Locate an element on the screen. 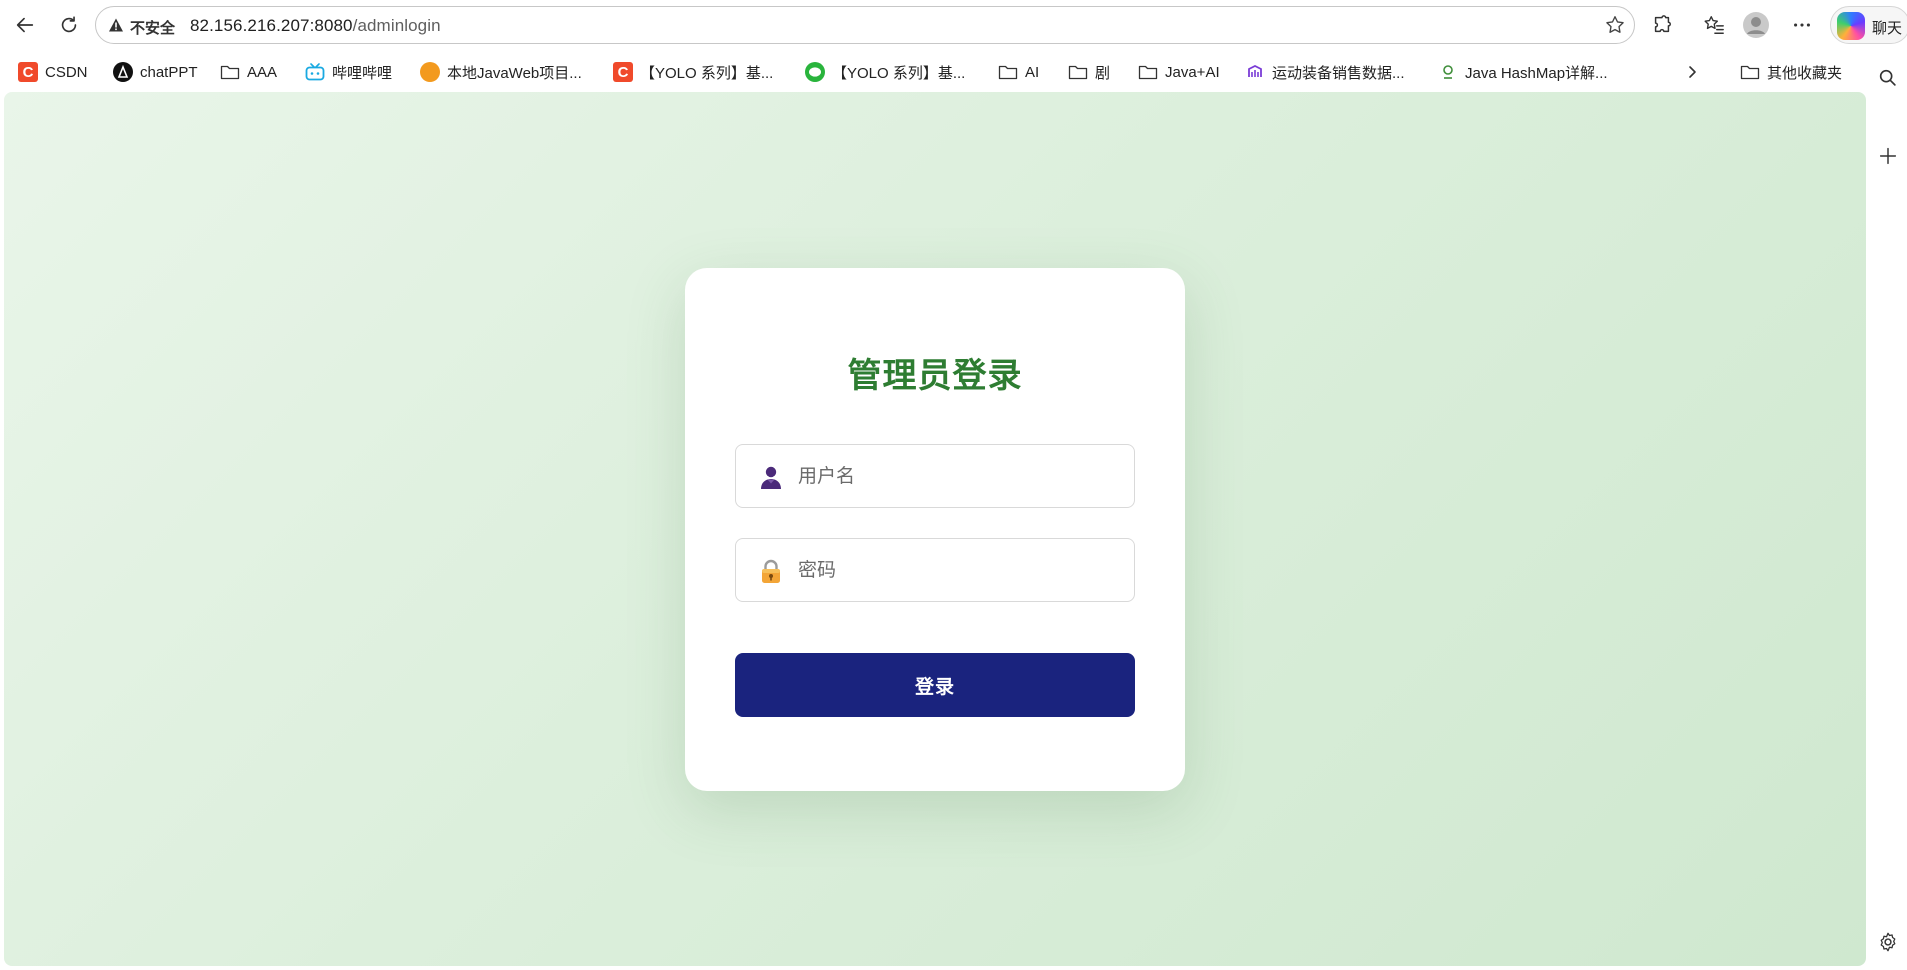  login-card: 管理员登录 登录 is located at coordinates (935, 529).